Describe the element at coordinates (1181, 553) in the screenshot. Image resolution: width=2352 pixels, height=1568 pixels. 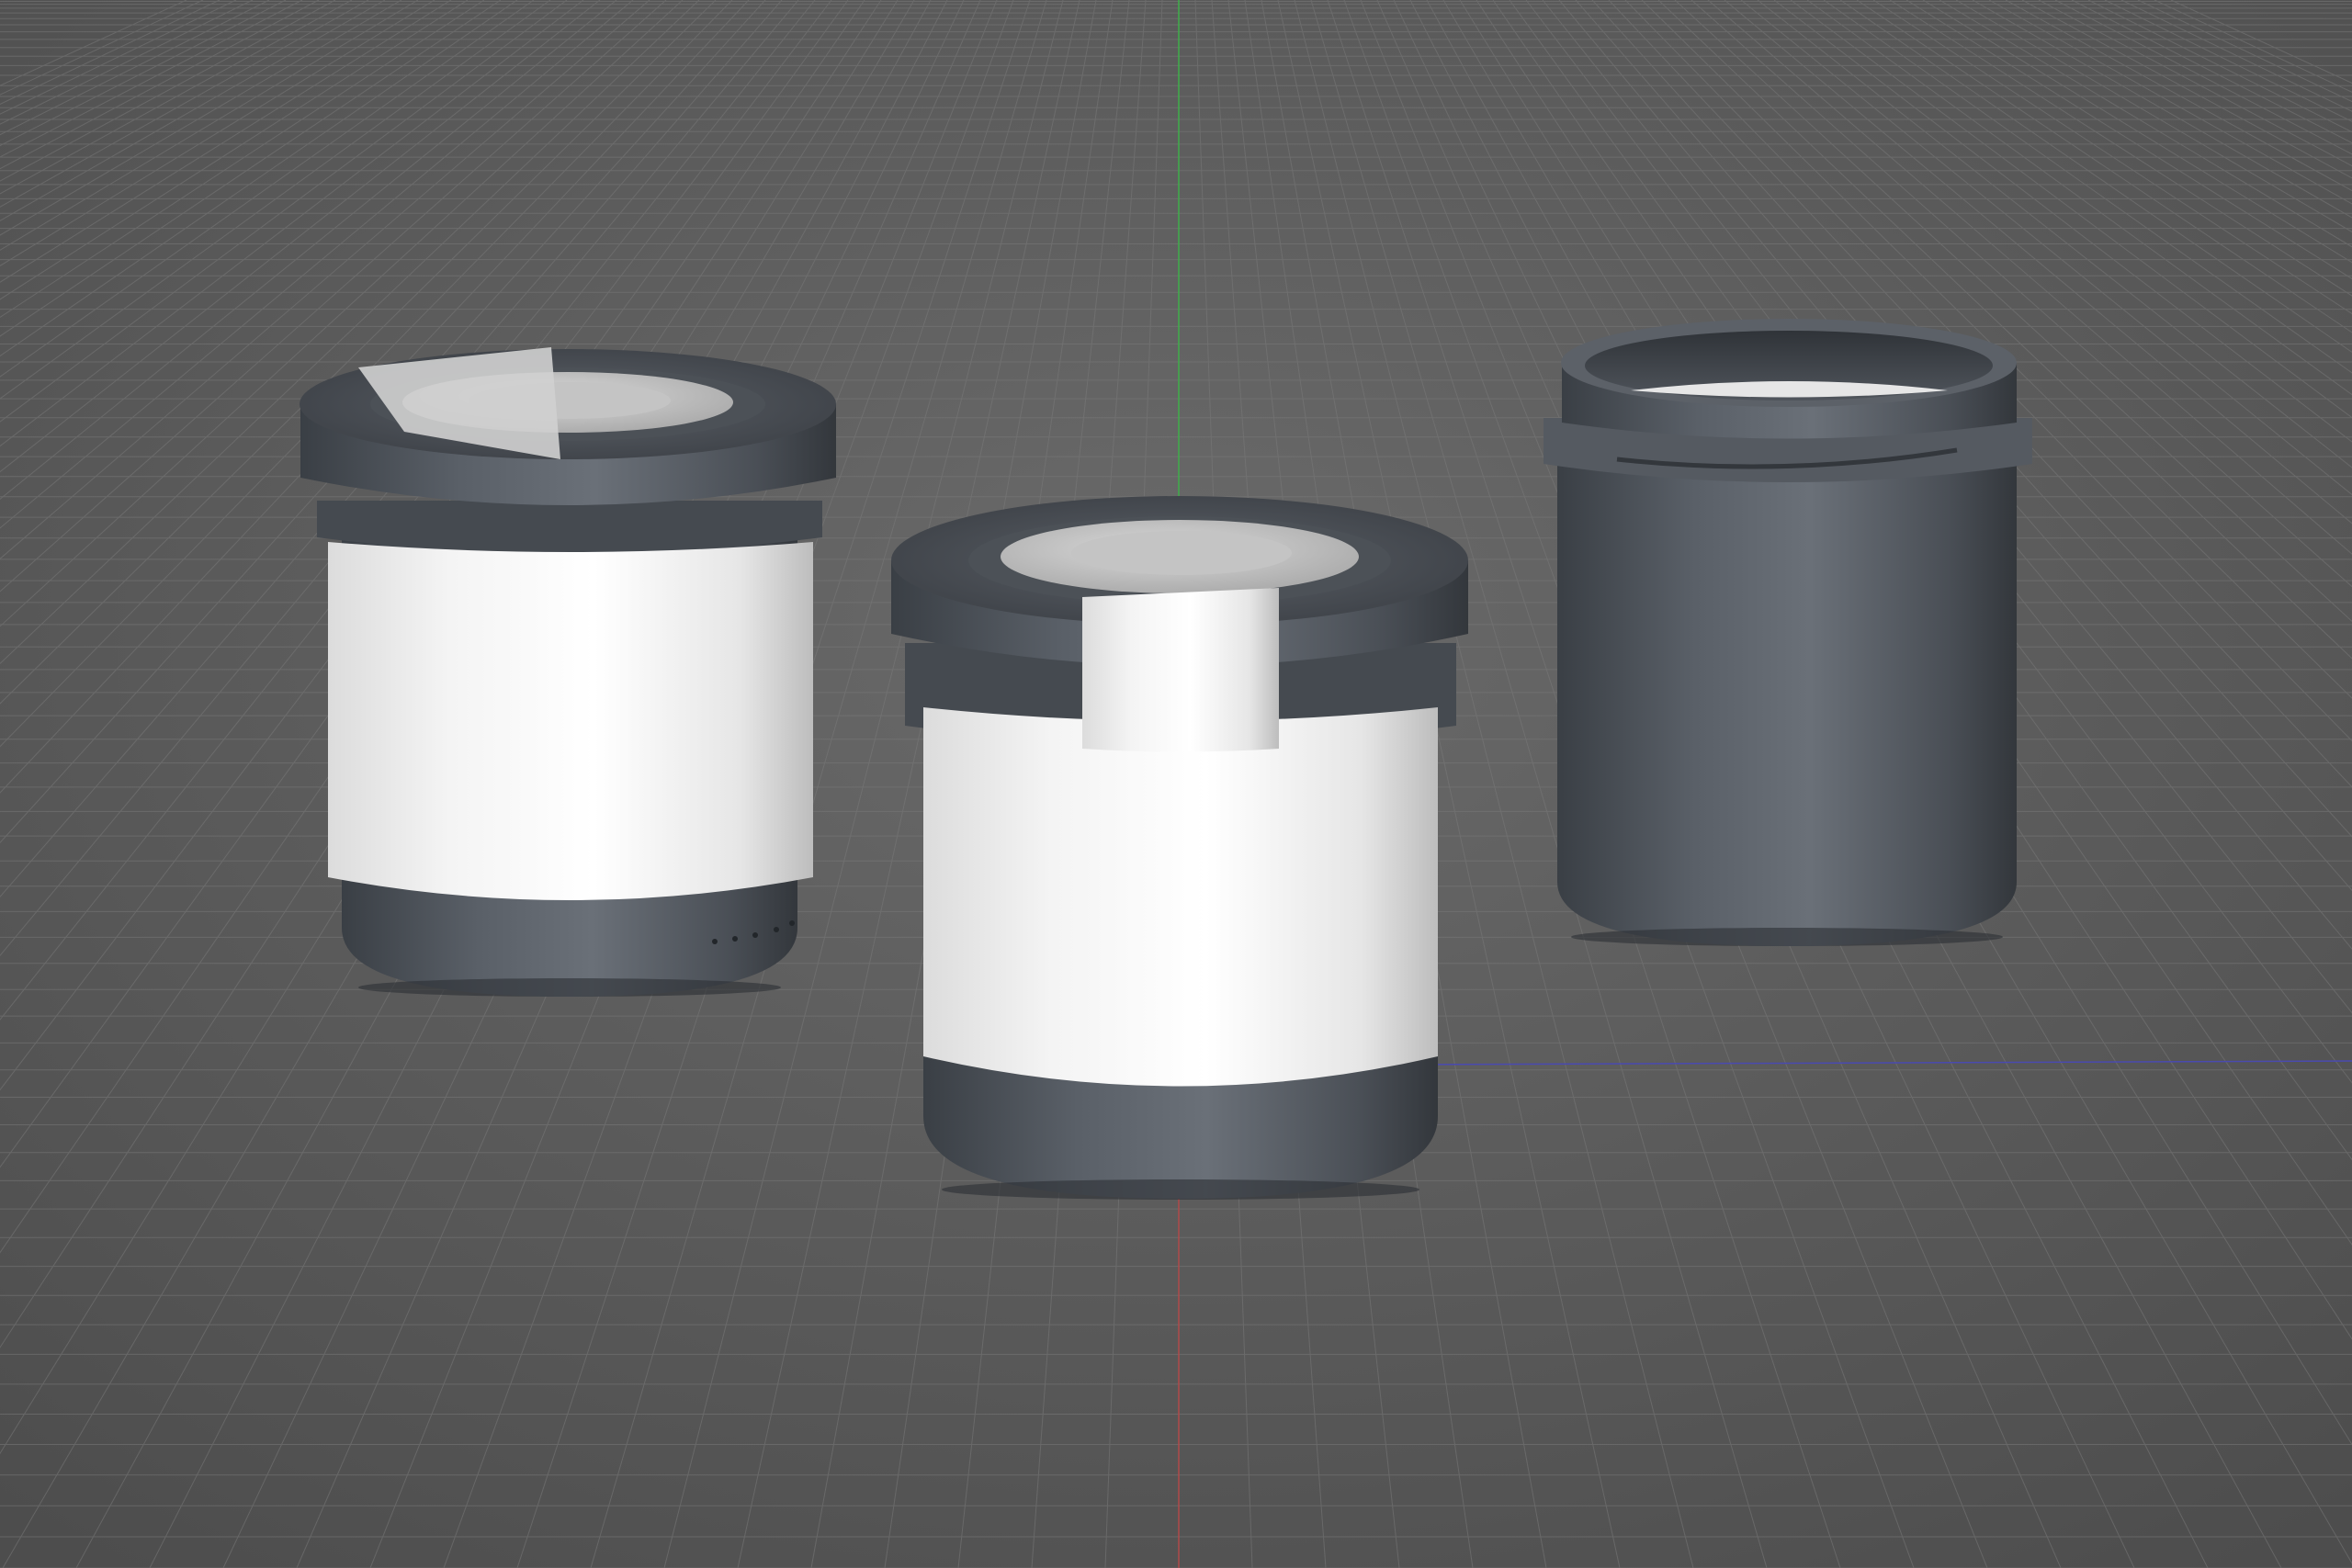
I see `lid-disc-center` at that location.